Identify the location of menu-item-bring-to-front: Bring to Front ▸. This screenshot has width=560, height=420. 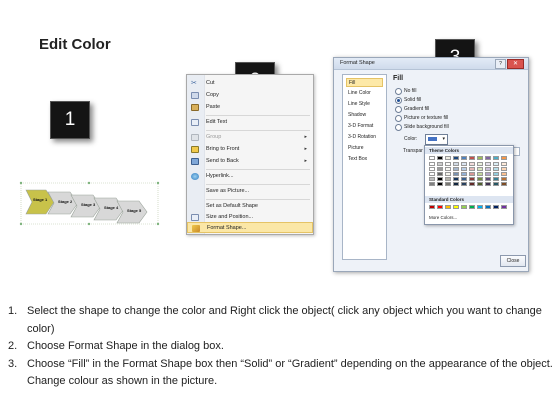
(250, 149).